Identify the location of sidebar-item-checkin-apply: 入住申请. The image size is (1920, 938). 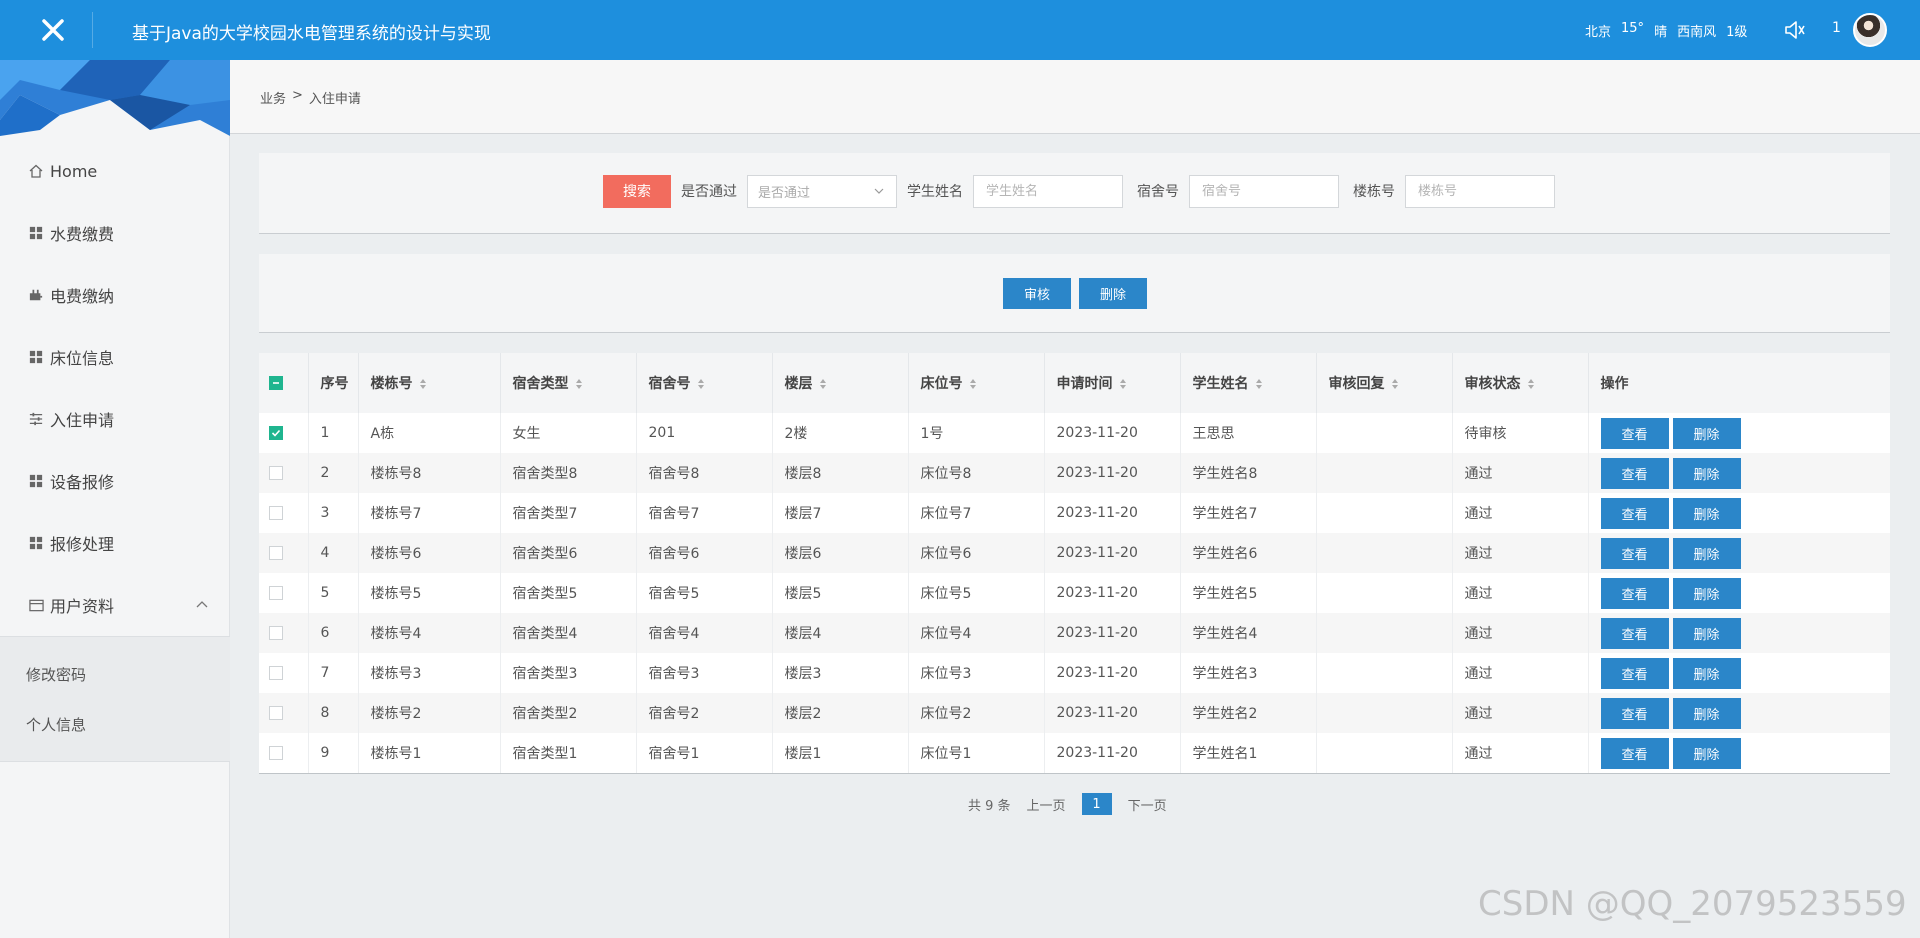
(115, 419).